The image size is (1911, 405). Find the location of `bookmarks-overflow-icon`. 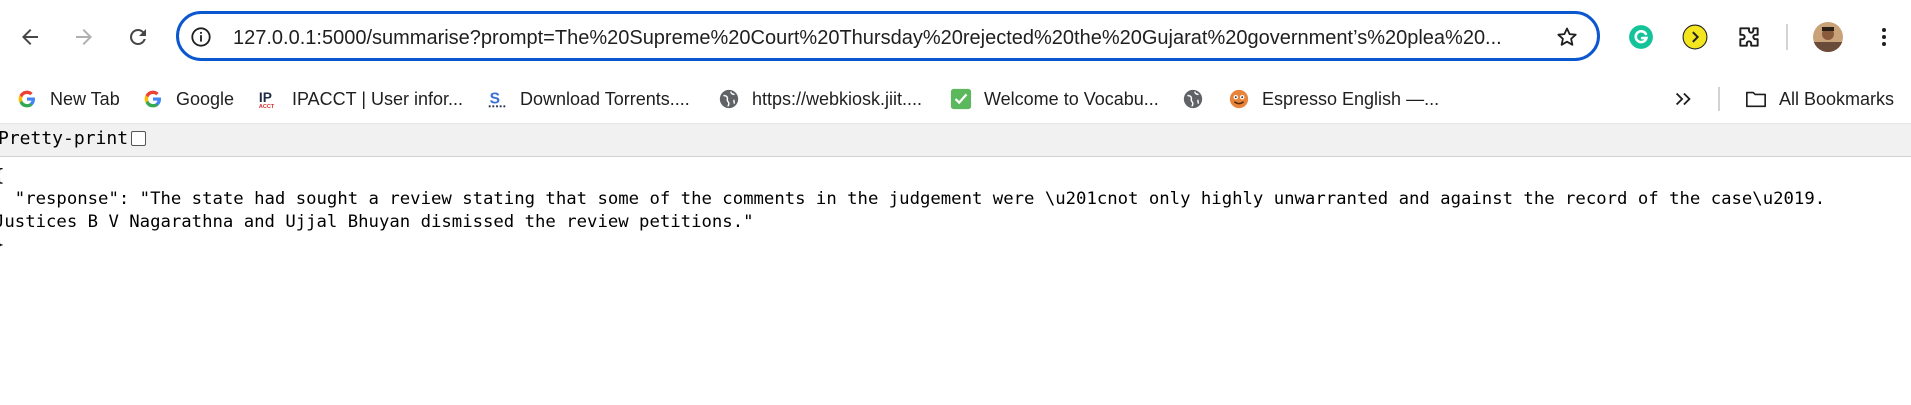

bookmarks-overflow-icon is located at coordinates (1683, 99).